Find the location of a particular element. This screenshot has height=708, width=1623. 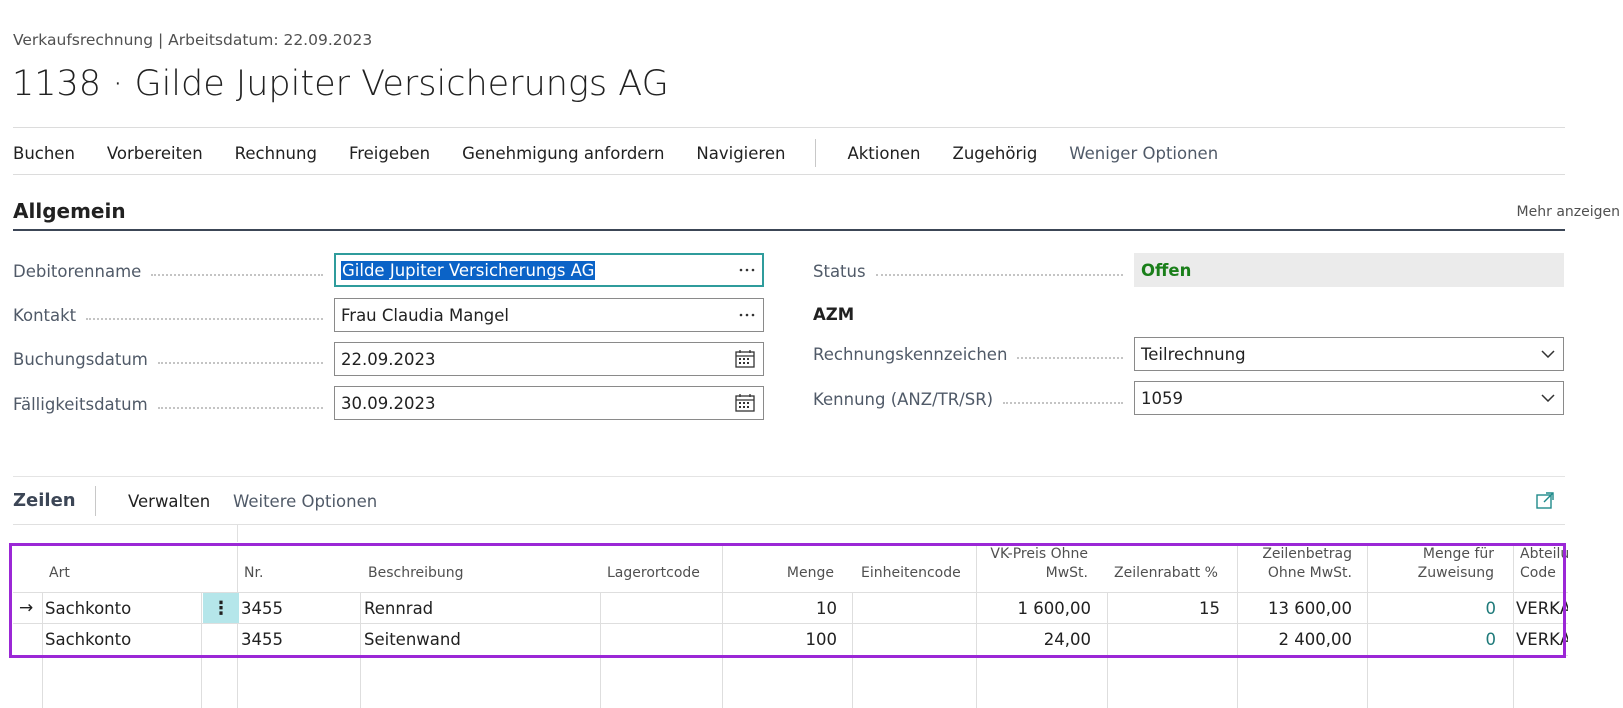

row-1-nr: 3455 is located at coordinates (262, 608).